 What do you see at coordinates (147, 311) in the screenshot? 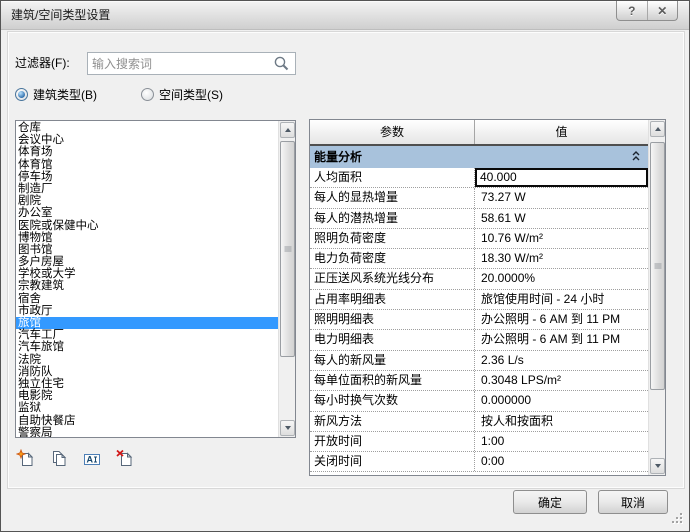
I see `list-item: 市政厅` at bounding box center [147, 311].